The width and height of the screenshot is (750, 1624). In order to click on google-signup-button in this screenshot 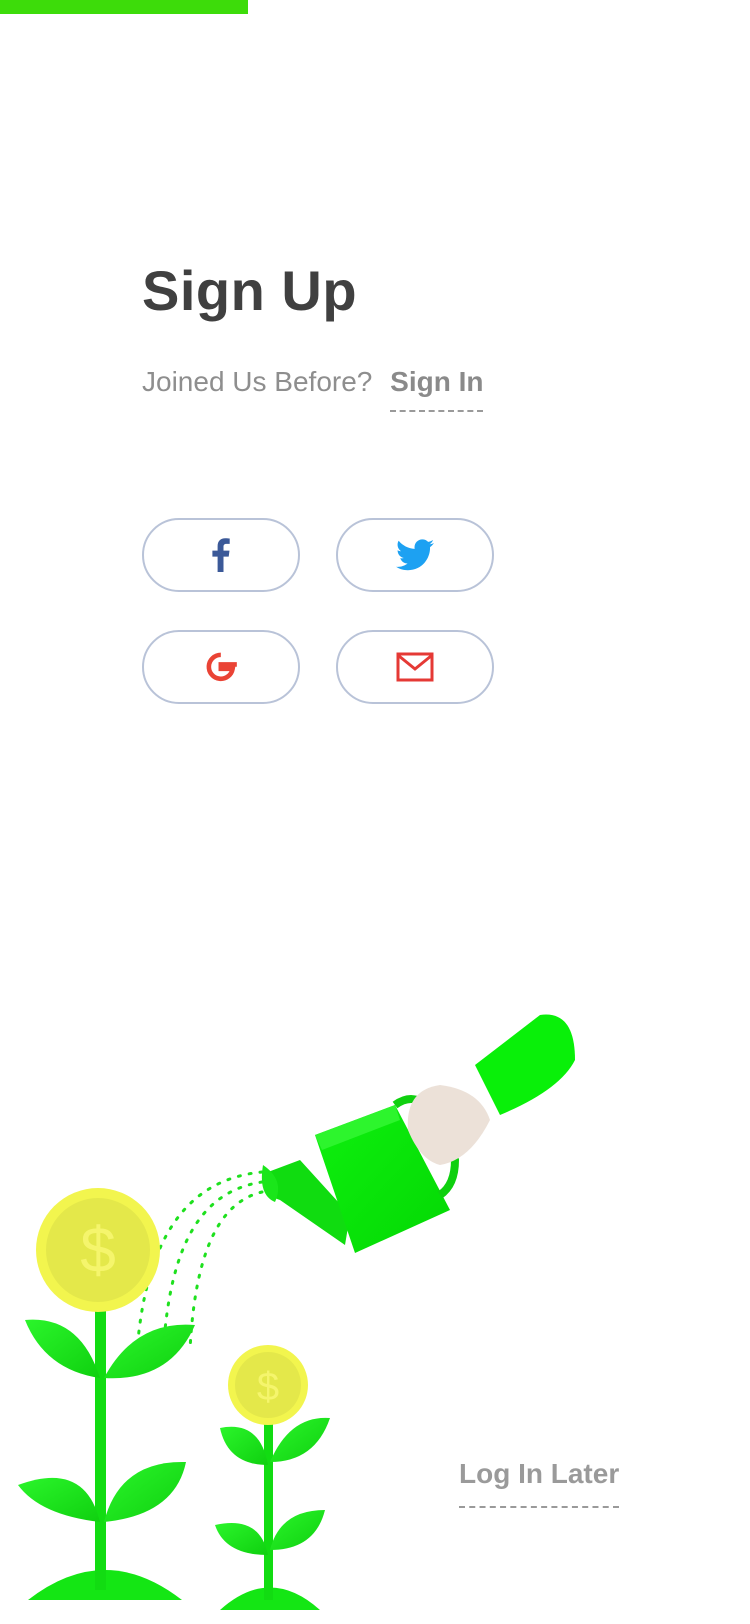, I will do `click(221, 667)`.